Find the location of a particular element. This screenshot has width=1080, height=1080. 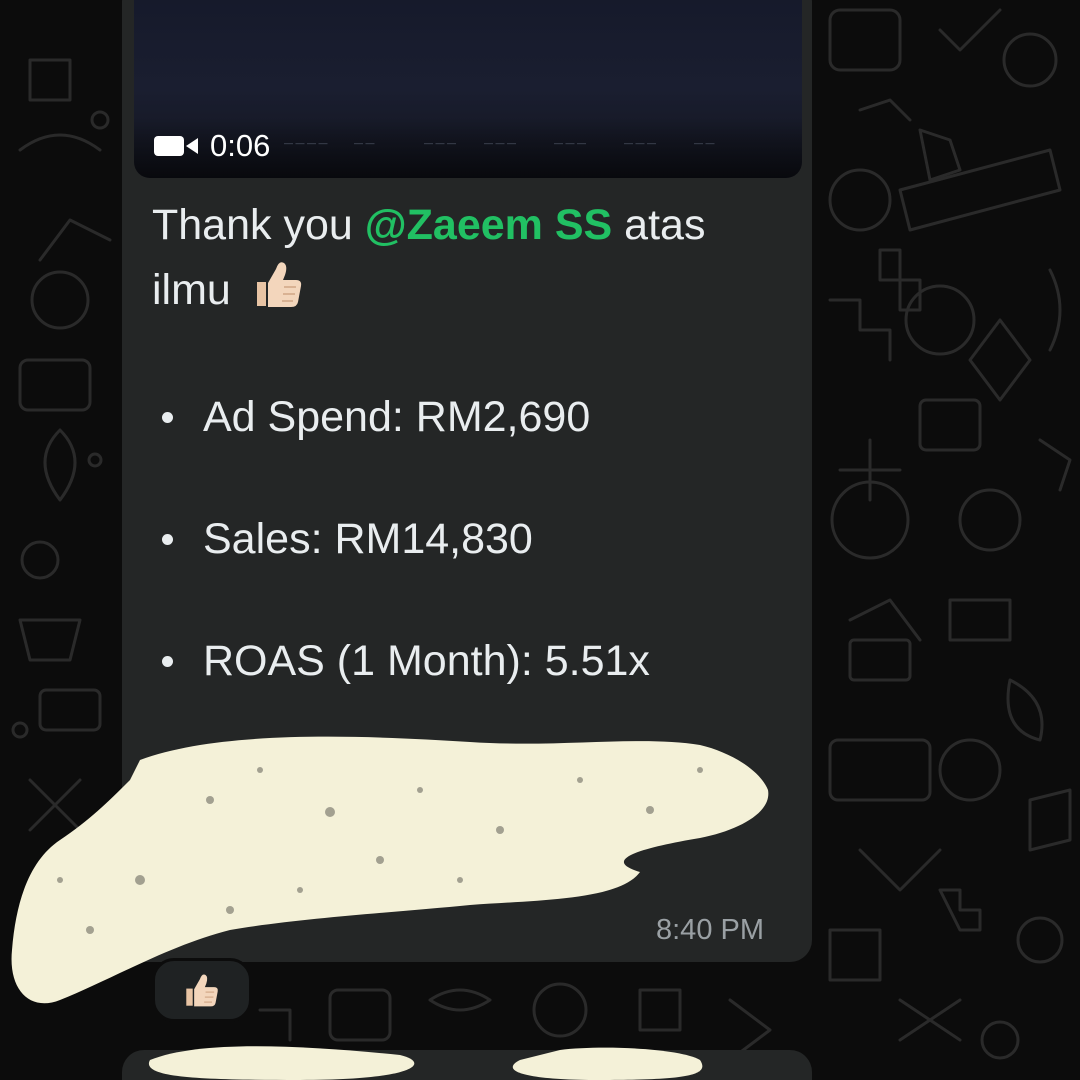

message-timestamp: 8:40 PM is located at coordinates (710, 930).